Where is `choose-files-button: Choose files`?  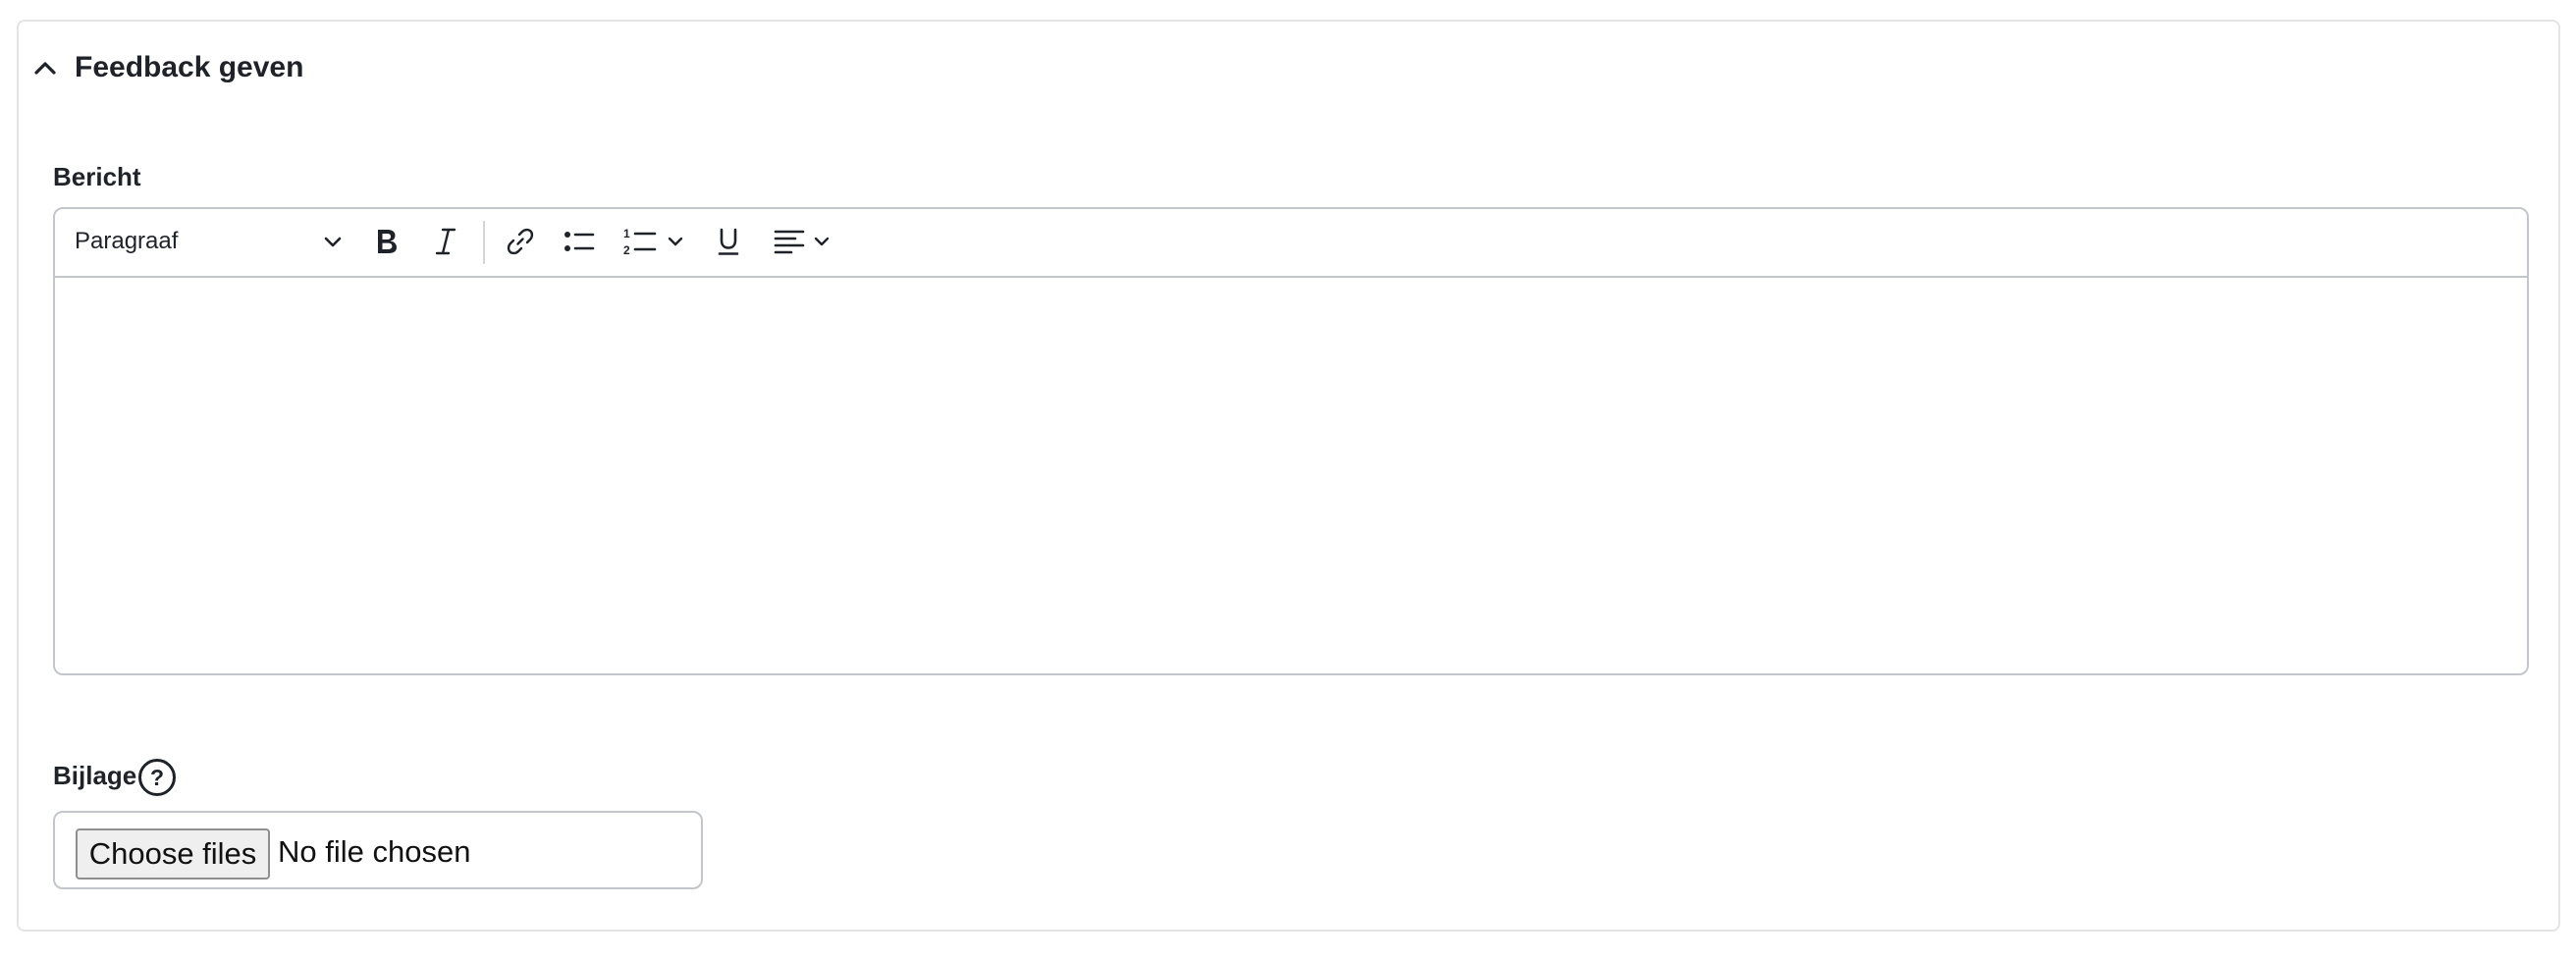 choose-files-button: Choose files is located at coordinates (173, 854).